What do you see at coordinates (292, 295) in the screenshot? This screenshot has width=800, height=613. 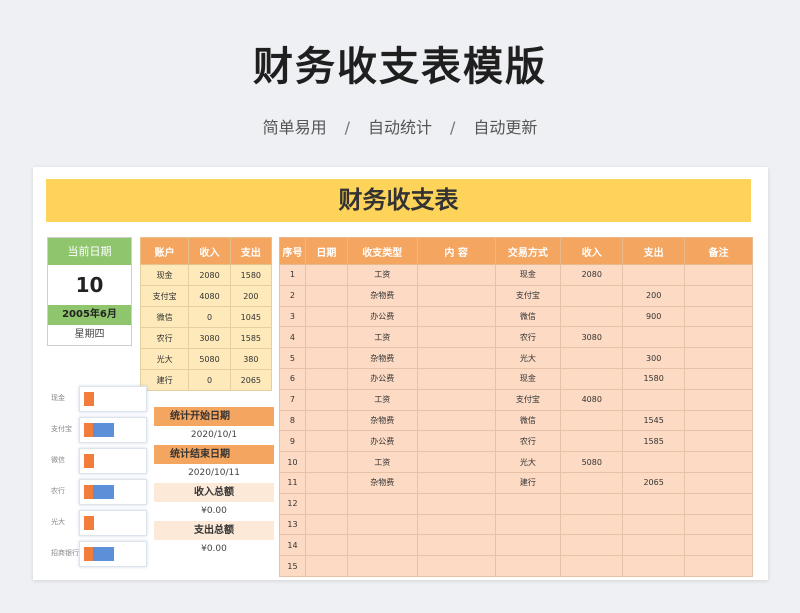 I see `table-cell: 2` at bounding box center [292, 295].